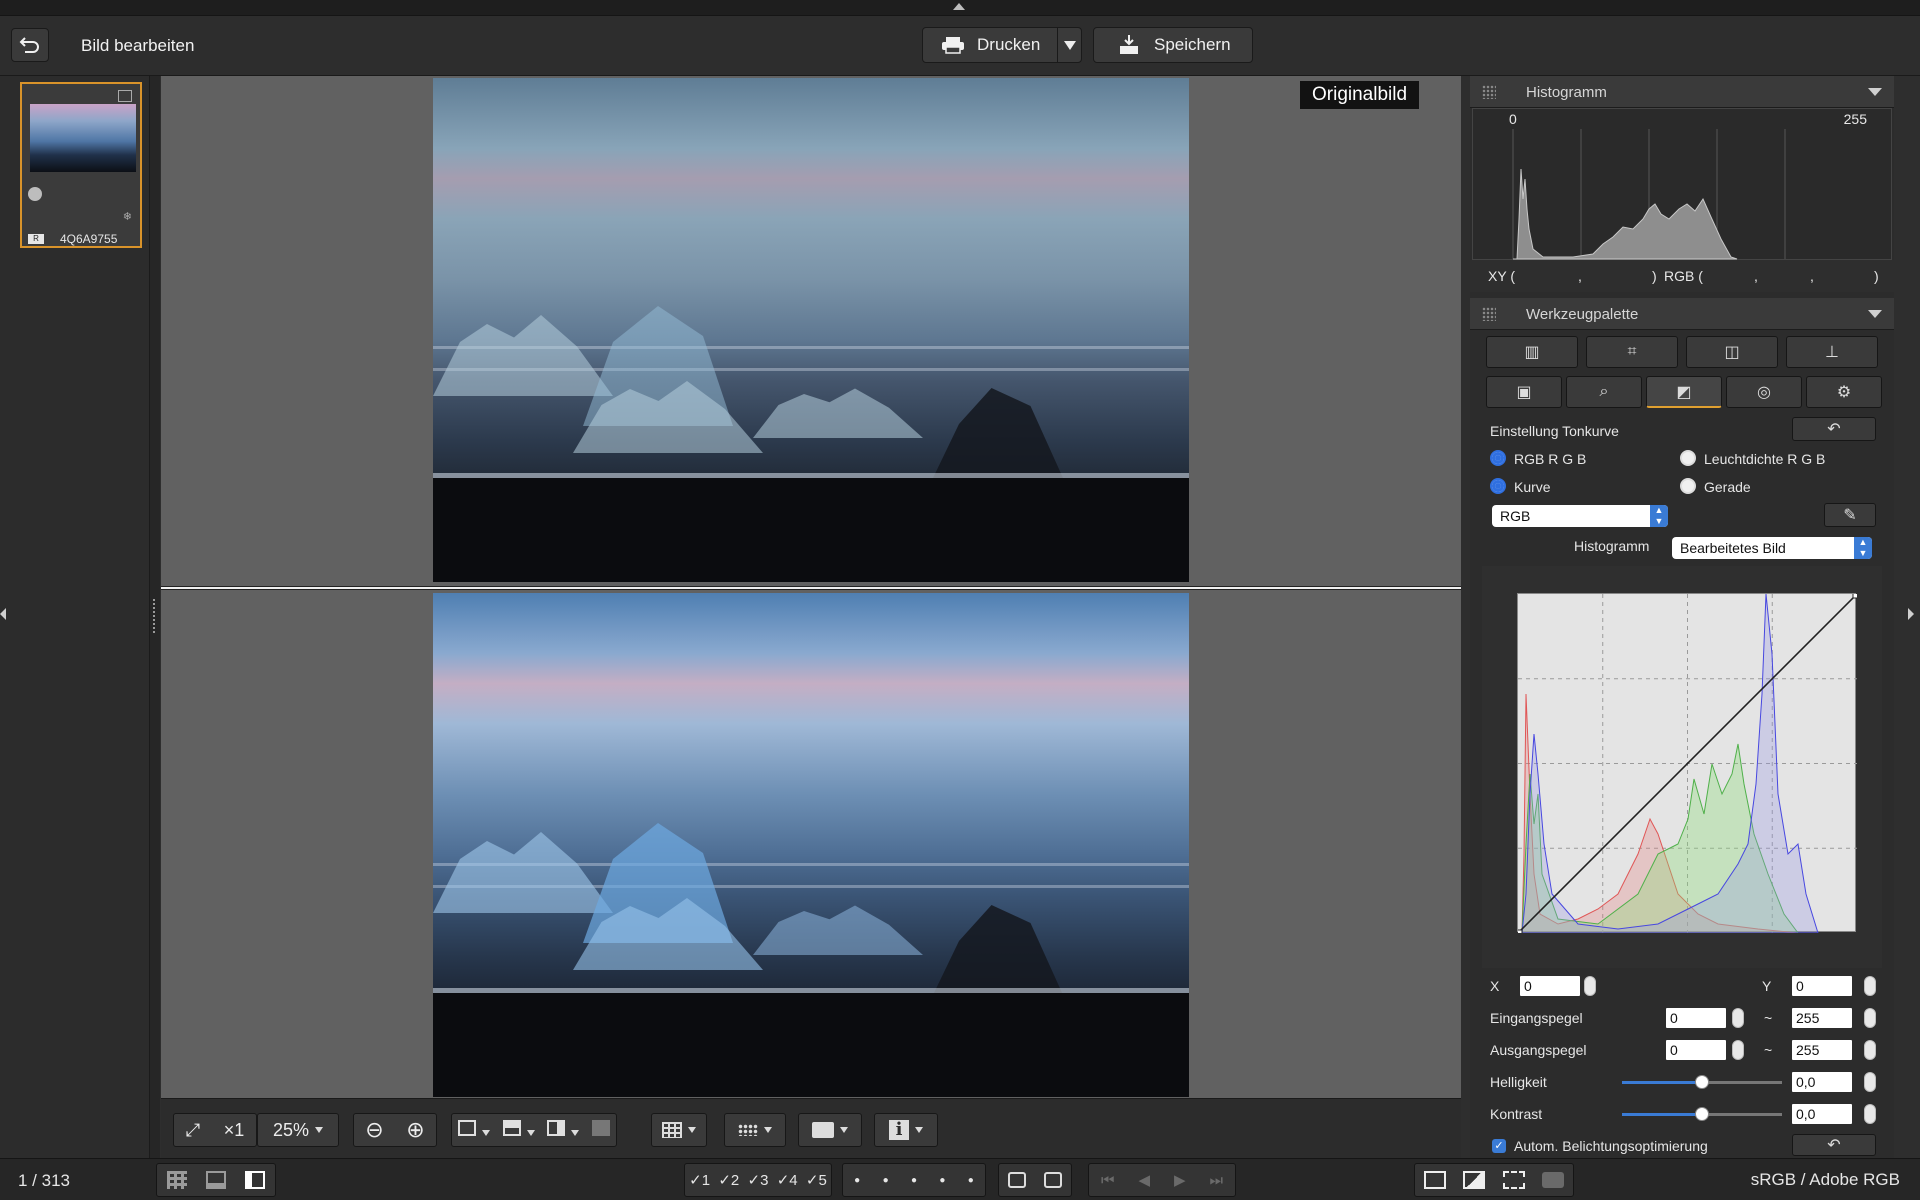 Image resolution: width=1920 pixels, height=1200 pixels. I want to click on contrast-stepper, so click(1870, 1114).